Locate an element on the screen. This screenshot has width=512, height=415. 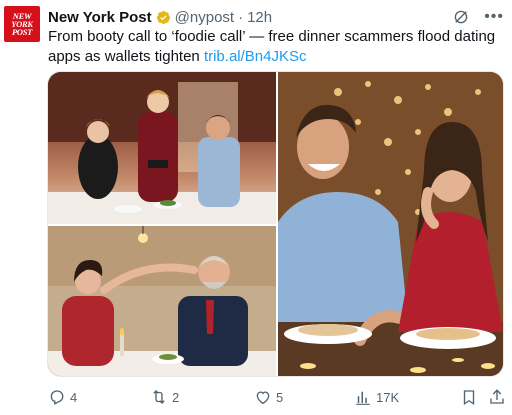
repost-count: 2 is located at coordinates (176, 397).